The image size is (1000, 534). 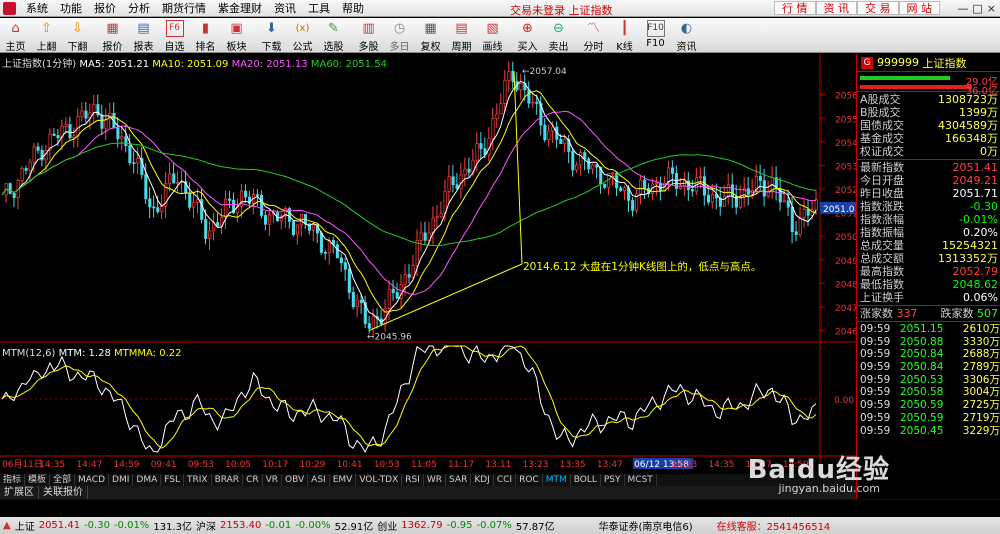 I want to click on menu-tools: 工具, so click(x=319, y=8).